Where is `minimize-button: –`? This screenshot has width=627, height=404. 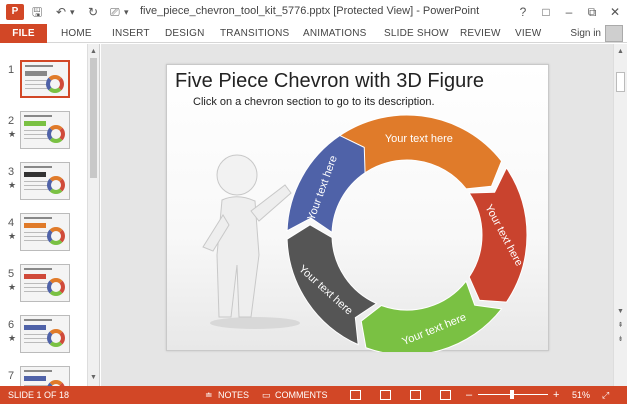
minimize-button: – is located at coordinates (569, 12).